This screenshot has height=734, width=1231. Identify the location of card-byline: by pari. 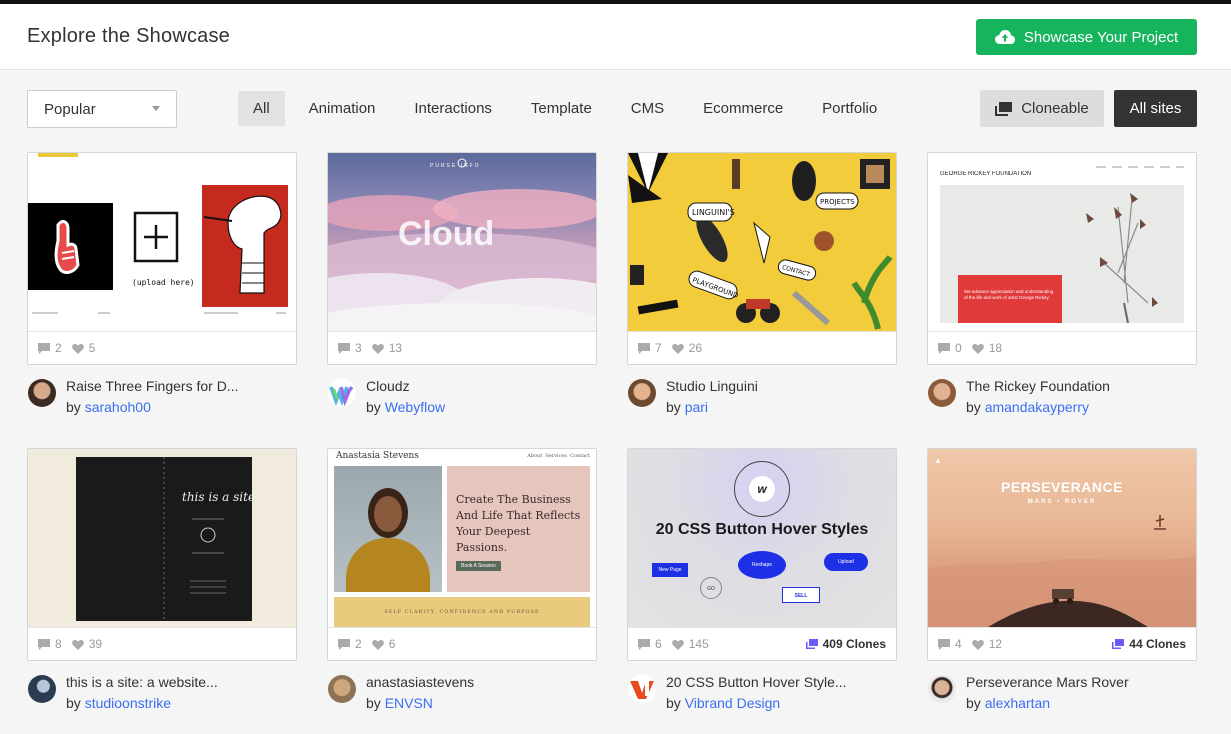
(687, 407).